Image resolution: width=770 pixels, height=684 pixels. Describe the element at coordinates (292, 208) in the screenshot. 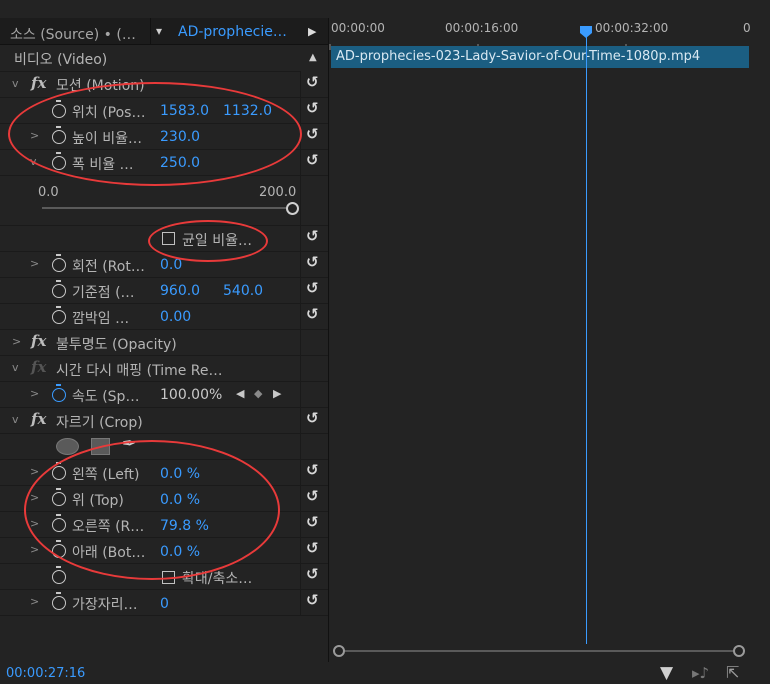

I see `slider-handle` at that location.